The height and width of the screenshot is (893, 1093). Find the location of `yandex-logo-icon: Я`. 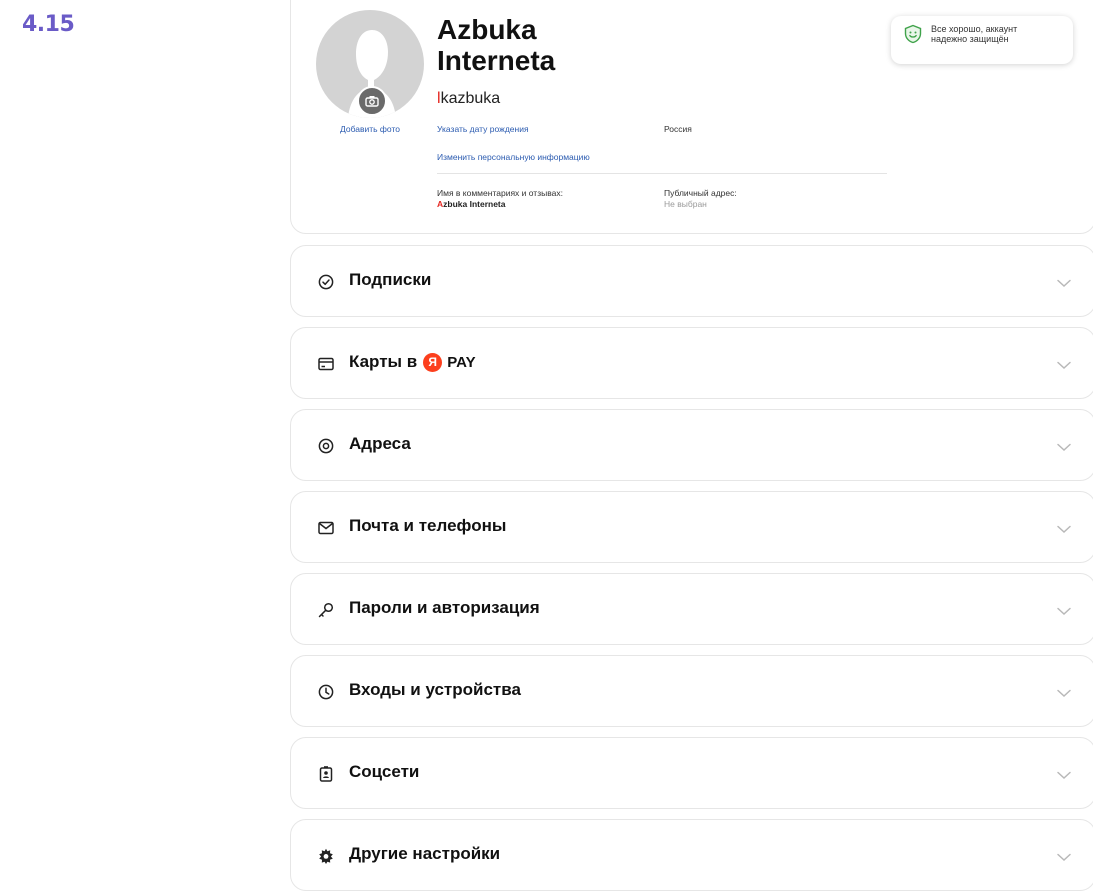

yandex-logo-icon: Я is located at coordinates (433, 362).